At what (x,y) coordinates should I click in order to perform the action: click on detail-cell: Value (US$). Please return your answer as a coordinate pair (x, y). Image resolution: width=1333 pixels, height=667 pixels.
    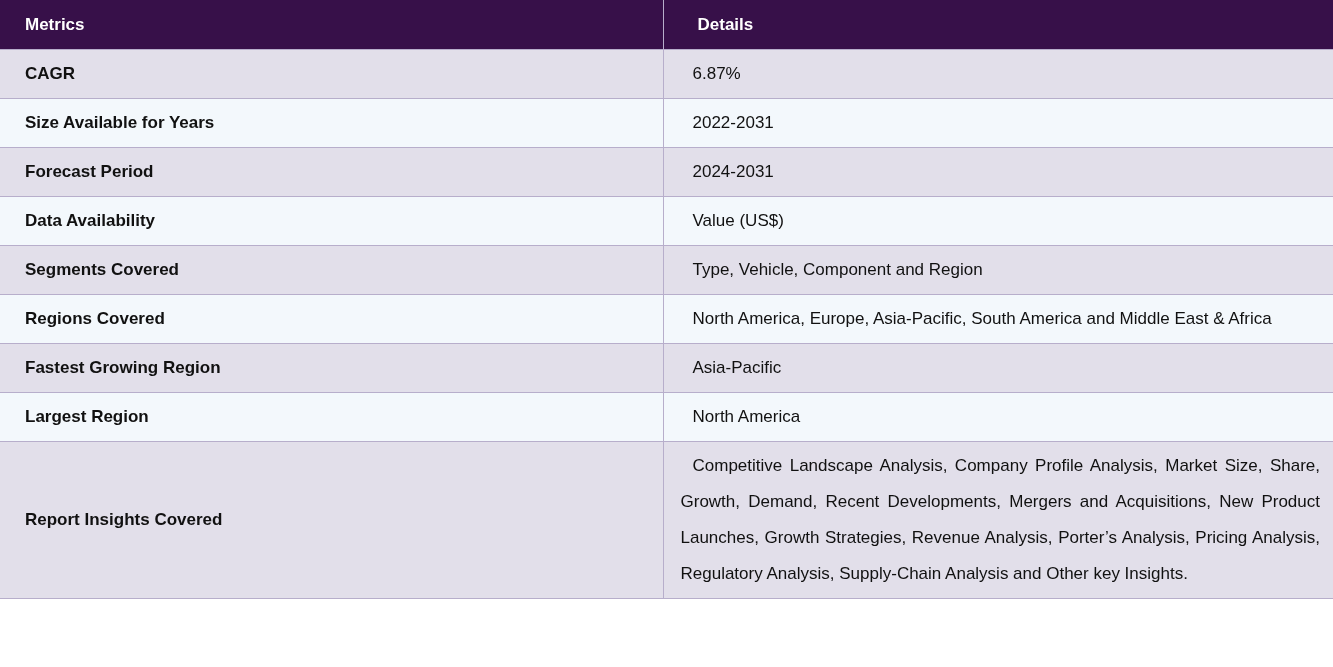
    Looking at the image, I should click on (998, 221).